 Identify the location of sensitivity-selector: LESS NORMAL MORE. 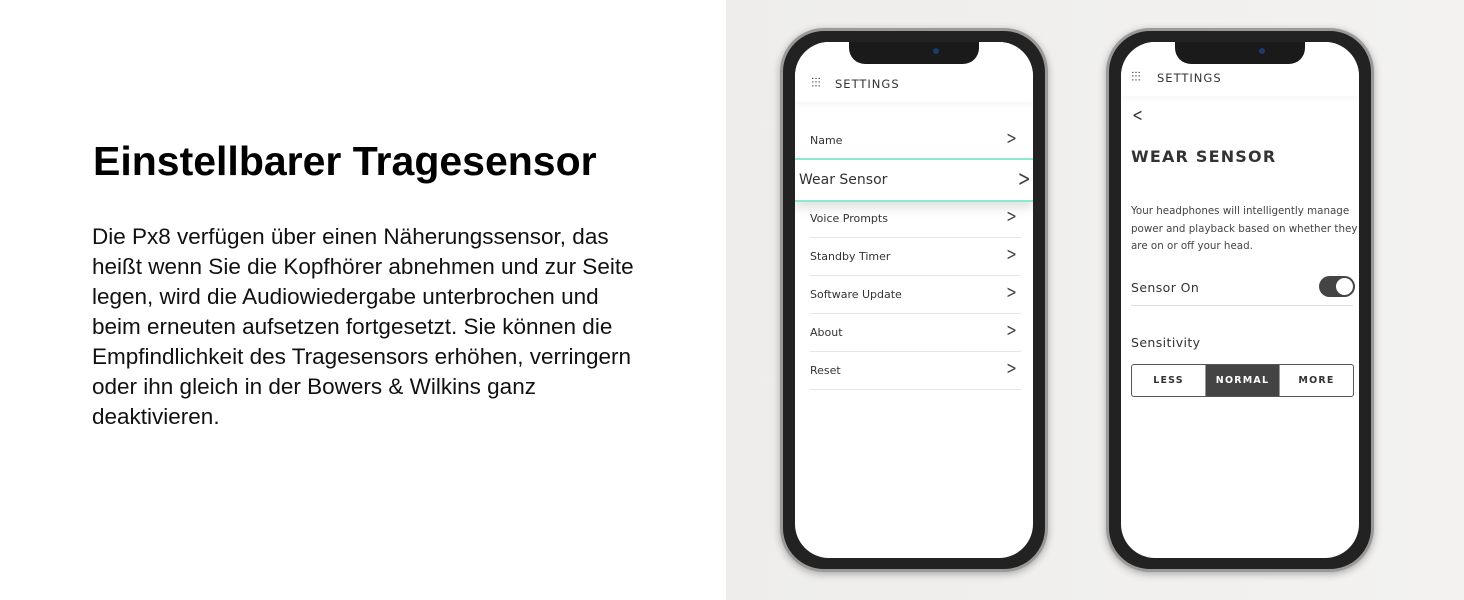
(1242, 380).